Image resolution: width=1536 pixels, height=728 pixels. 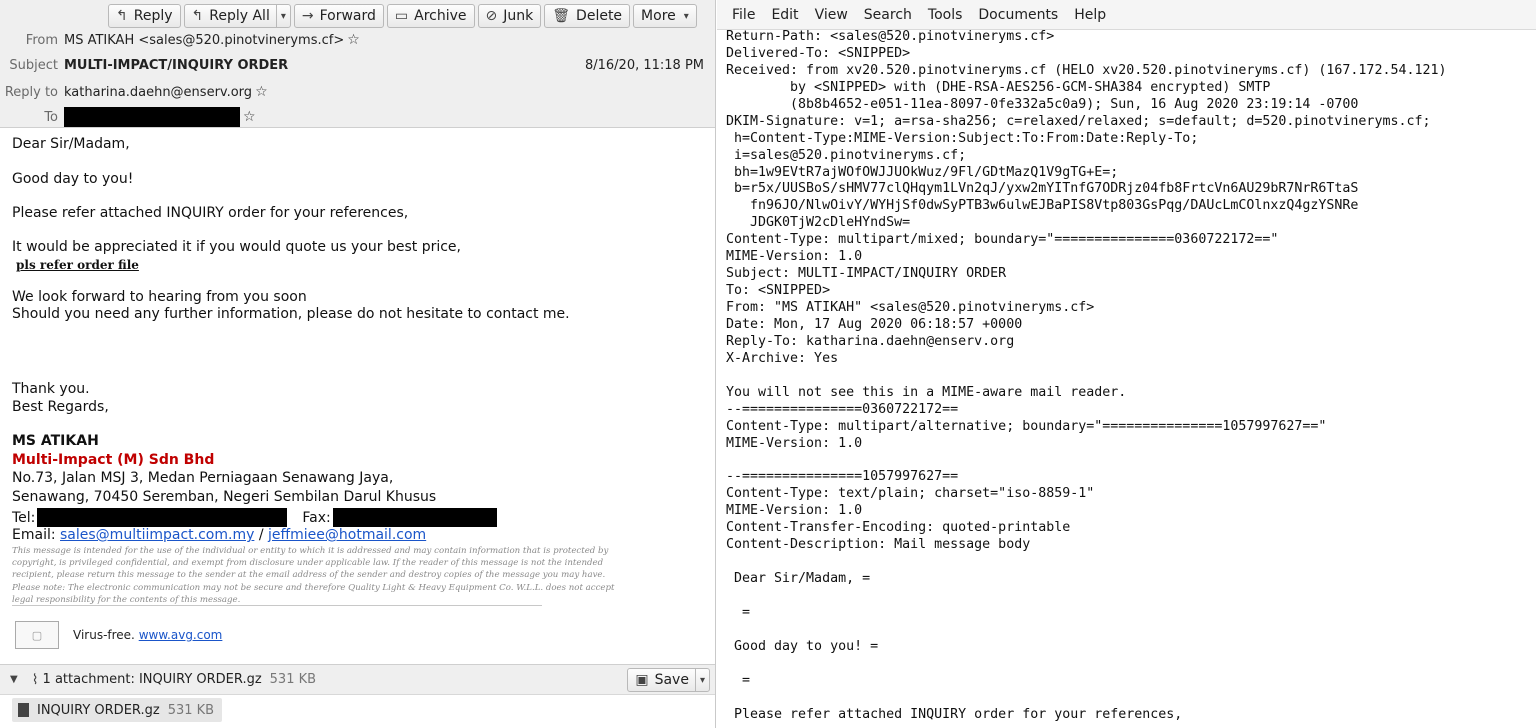 I want to click on fax-label: Fax:, so click(x=316, y=517).